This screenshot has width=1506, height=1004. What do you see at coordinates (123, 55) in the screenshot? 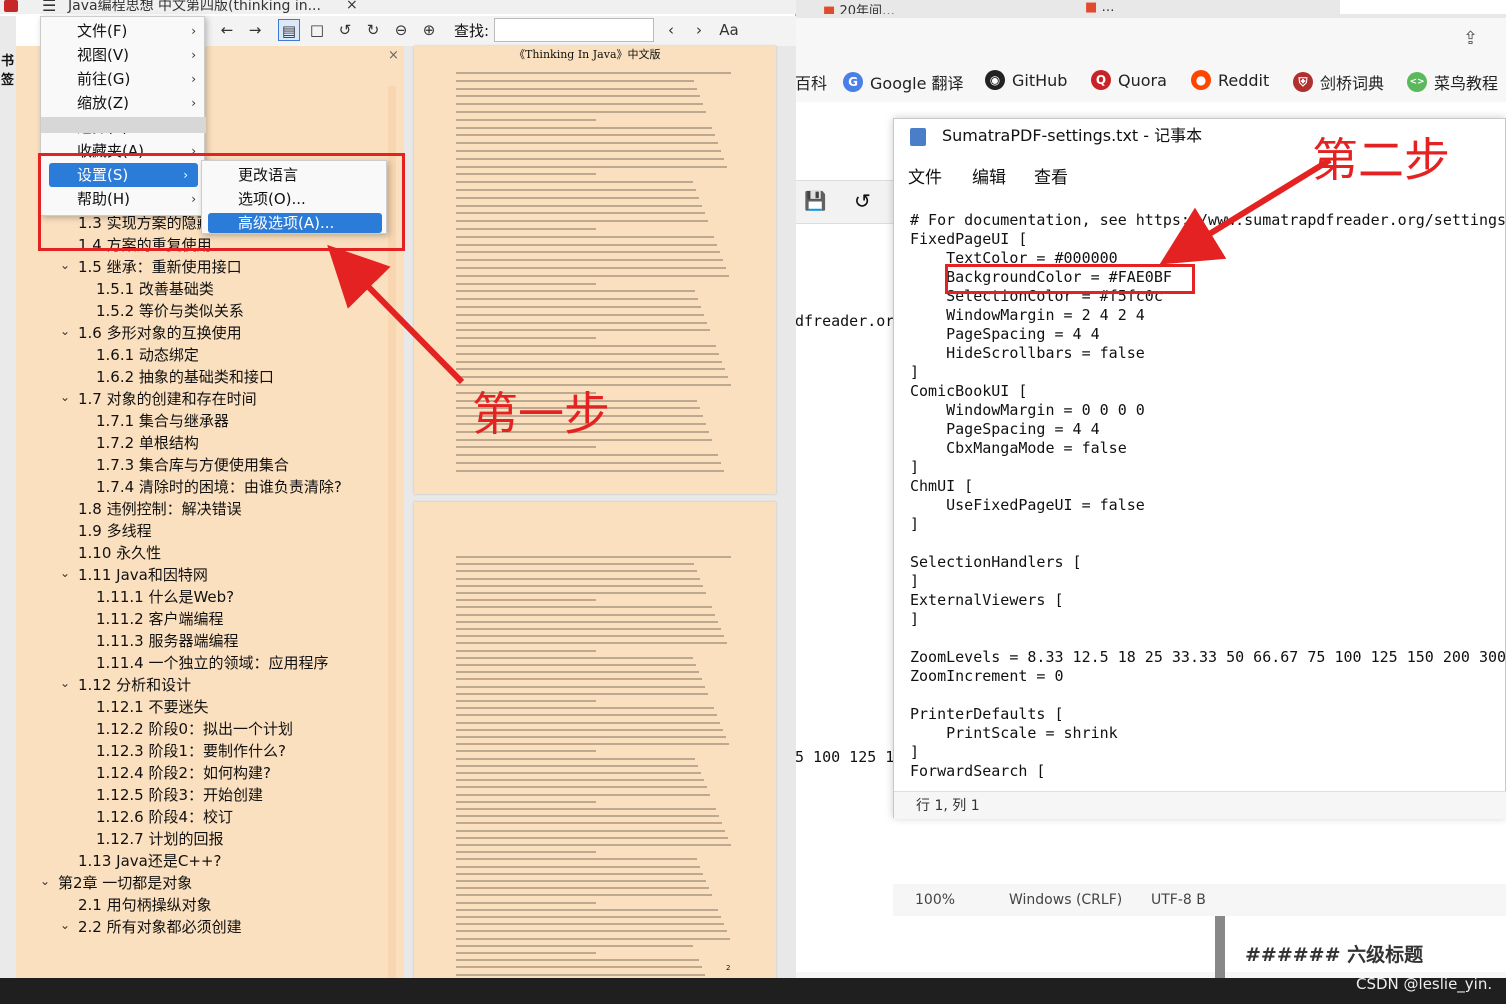
I see `menu-item: 视图(V) ›` at bounding box center [123, 55].